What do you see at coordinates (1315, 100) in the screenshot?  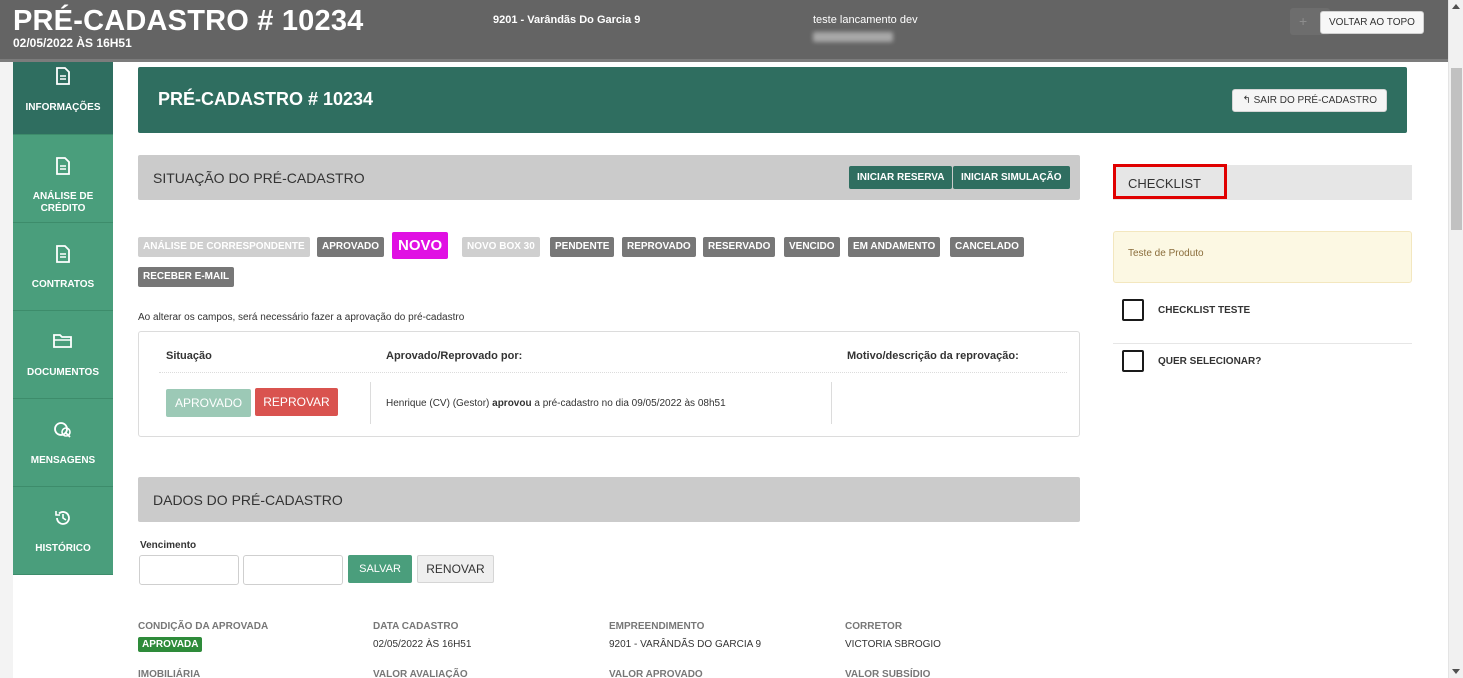 I see `exit-label: SAIR DO PRÉ-CADASTRO` at bounding box center [1315, 100].